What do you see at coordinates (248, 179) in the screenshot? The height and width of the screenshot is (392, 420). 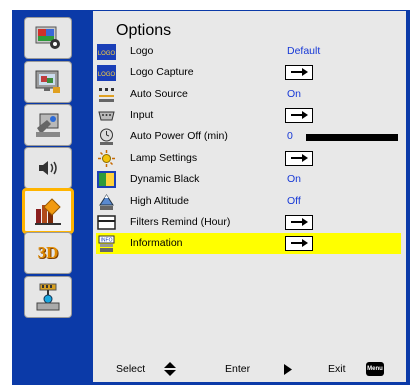 I see `menu-item-dynamic-black: Dynamic Black On` at bounding box center [248, 179].